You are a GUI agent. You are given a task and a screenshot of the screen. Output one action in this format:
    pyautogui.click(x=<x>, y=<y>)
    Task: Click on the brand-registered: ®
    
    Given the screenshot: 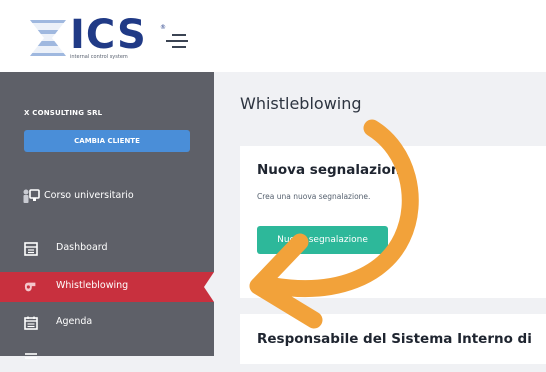 What is the action you would take?
    pyautogui.click(x=163, y=27)
    